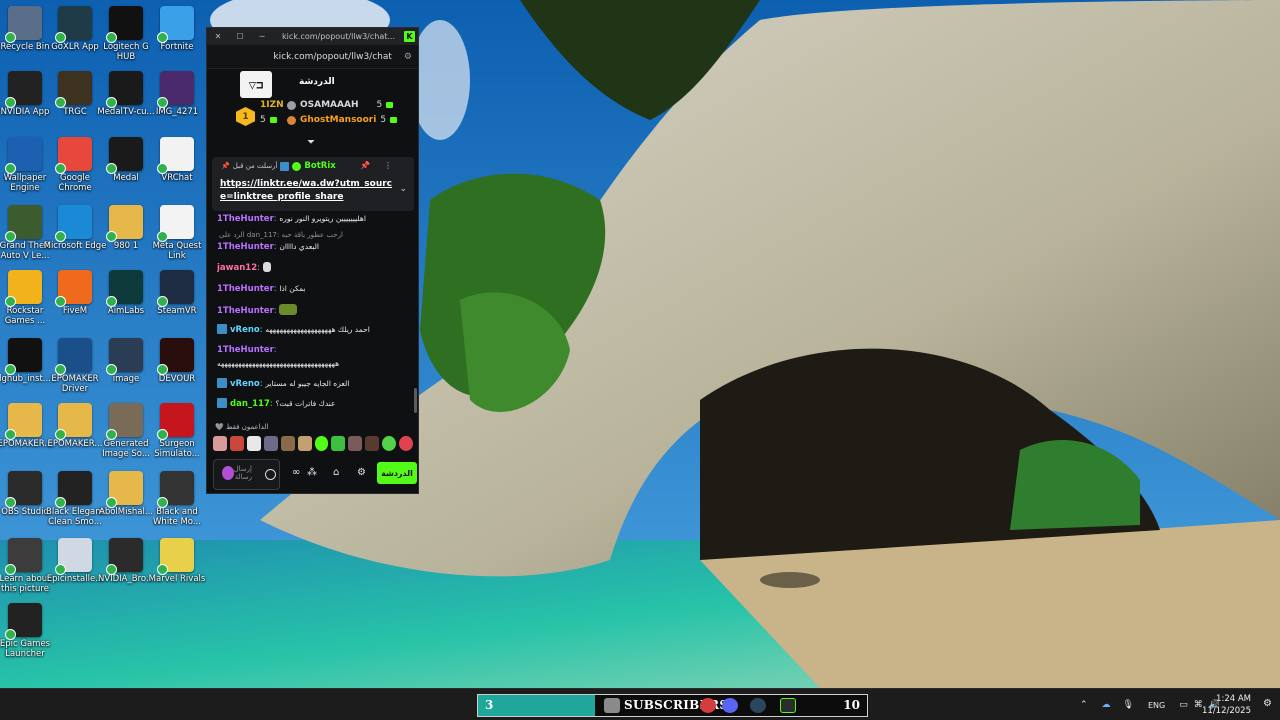 This screenshot has width=1280, height=720. I want to click on file-explorer-icon, so click(612, 705).